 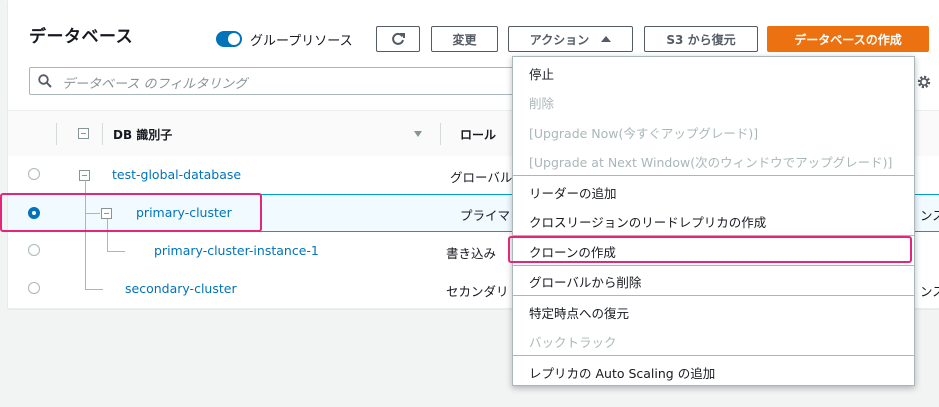 What do you see at coordinates (131, 212) in the screenshot?
I see `selection-highlight` at bounding box center [131, 212].